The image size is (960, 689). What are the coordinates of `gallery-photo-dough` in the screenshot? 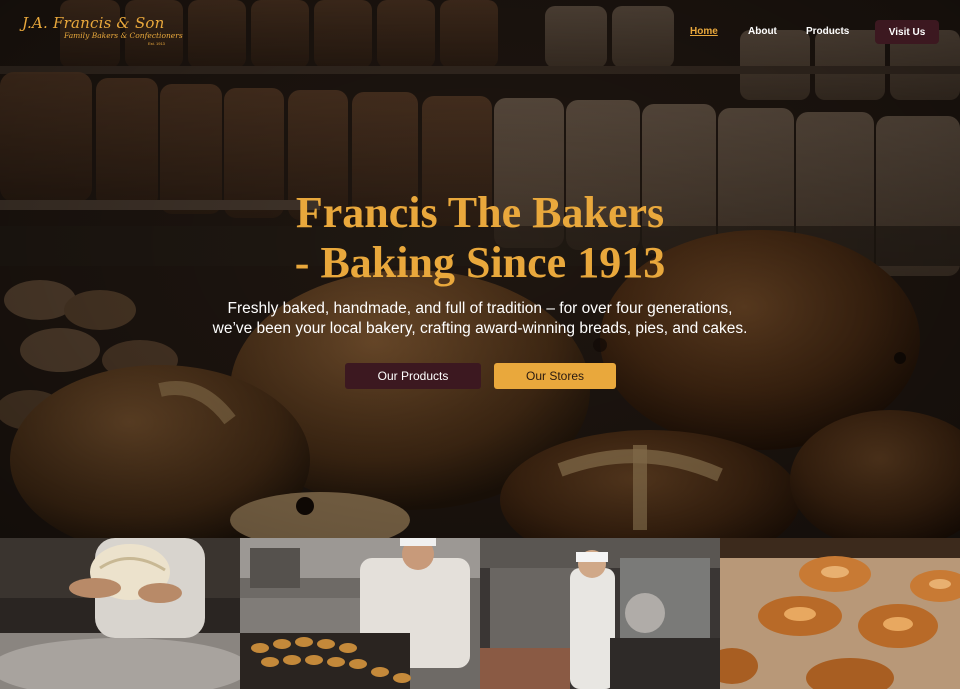 It's located at (120, 613).